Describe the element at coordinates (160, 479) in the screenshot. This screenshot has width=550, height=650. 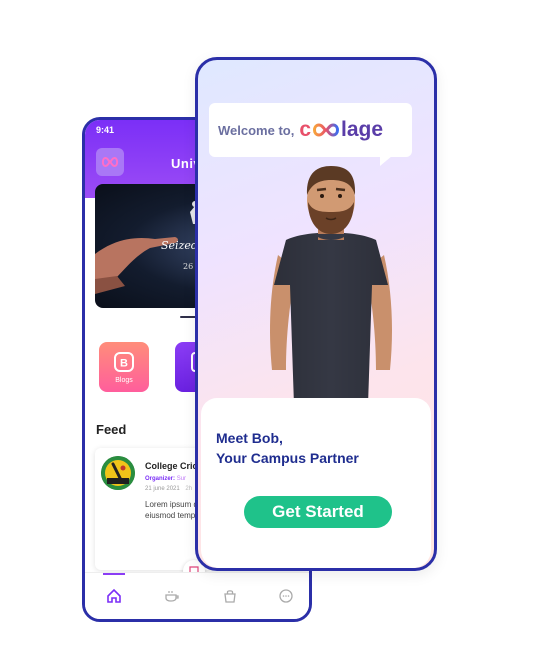
I see `organizer-label: Organizer:` at that location.